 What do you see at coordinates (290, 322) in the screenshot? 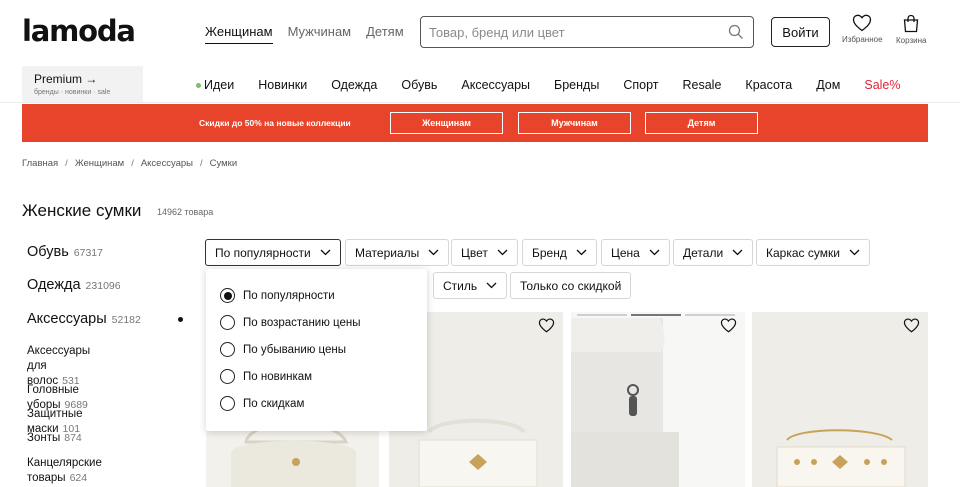
I see `sort-option-price-asc: По возрастанию цены` at bounding box center [290, 322].